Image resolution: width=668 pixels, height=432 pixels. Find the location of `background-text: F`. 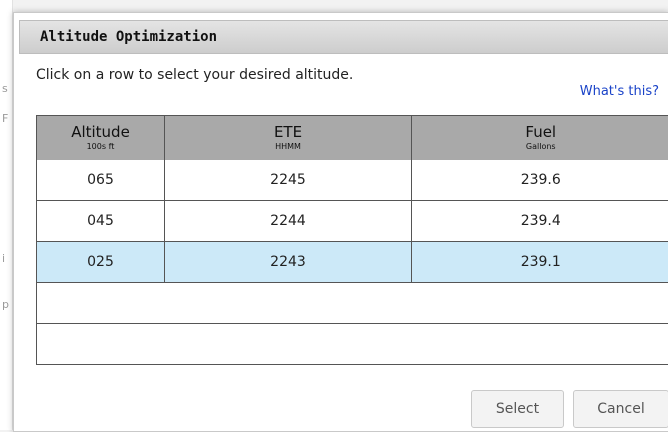

background-text: F is located at coordinates (5, 118).